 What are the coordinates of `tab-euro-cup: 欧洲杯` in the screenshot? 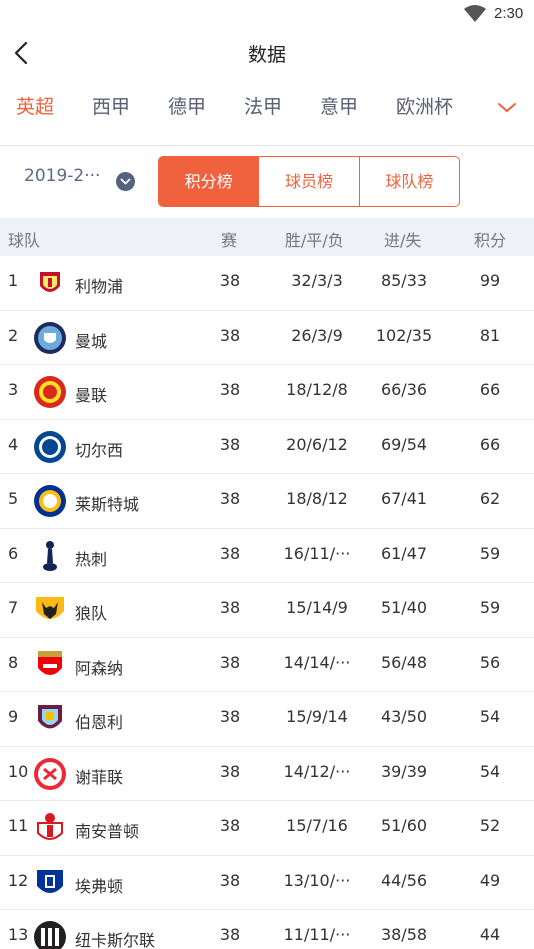 It's located at (424, 105).